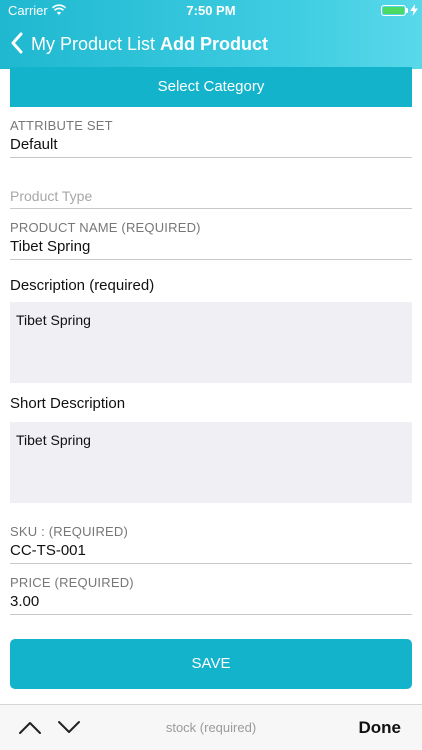 This screenshot has height=750, width=422. Describe the element at coordinates (214, 44) in the screenshot. I see `page-title: Add Product` at that location.